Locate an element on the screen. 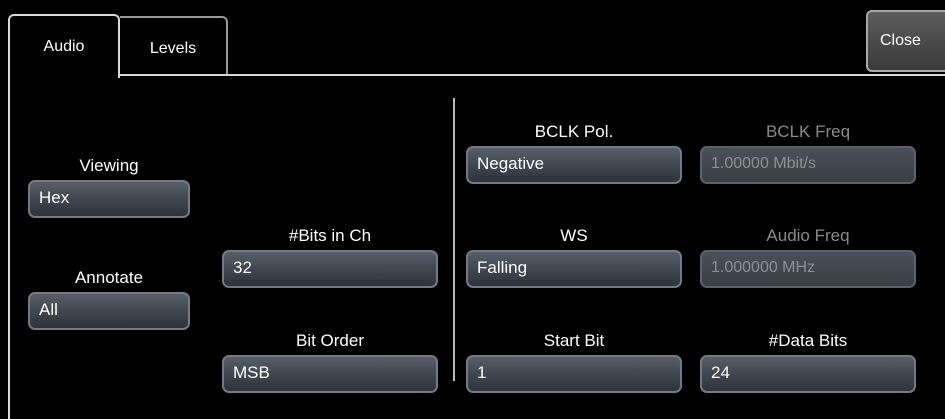 This screenshot has height=419, width=945. tab-levels-label: Levels is located at coordinates (173, 48).